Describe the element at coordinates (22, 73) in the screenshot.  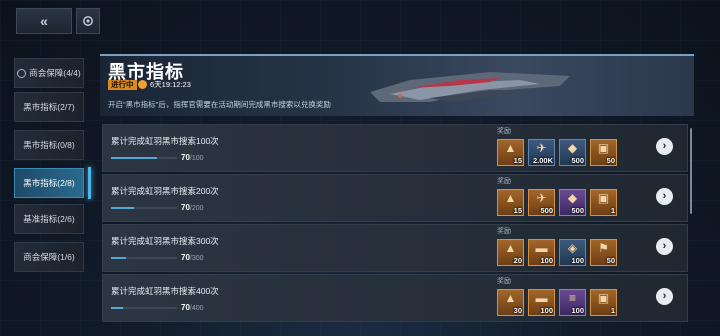
I see `check-circle-icon` at that location.